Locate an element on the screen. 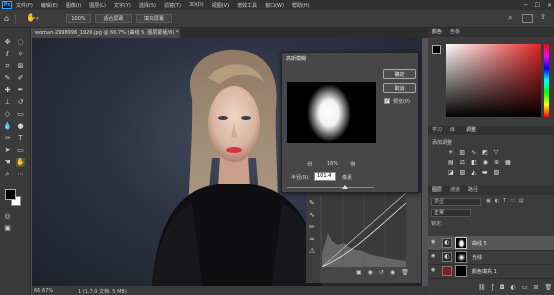  quick-mask-icon: ◎ is located at coordinates (7, 216).